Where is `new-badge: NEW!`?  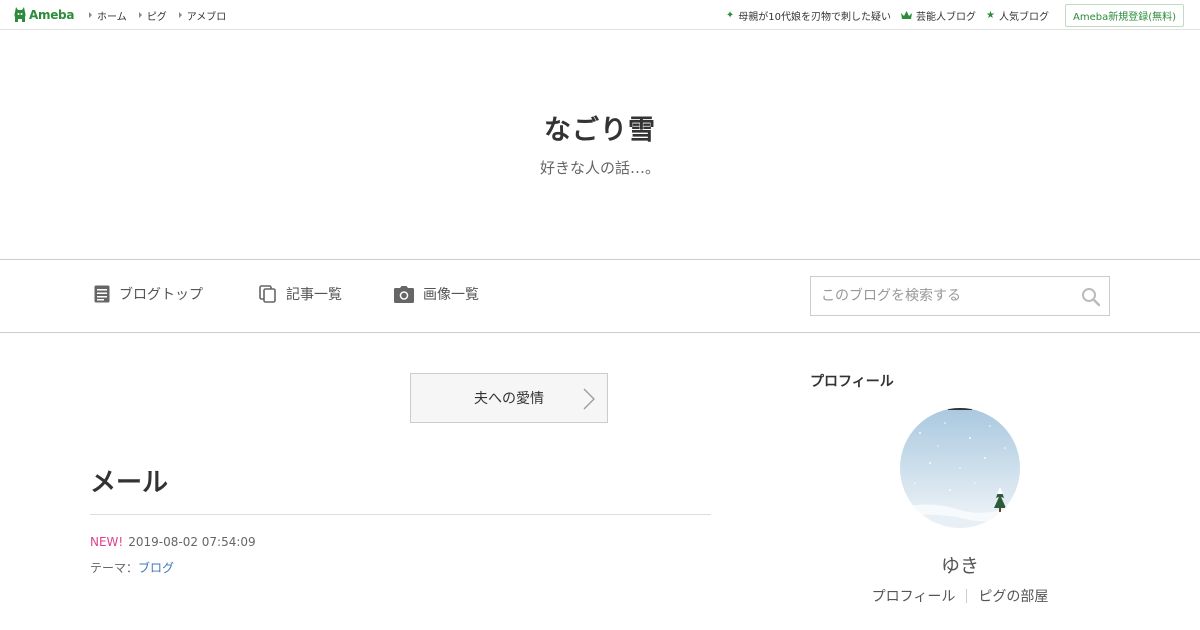
new-badge: NEW! is located at coordinates (107, 542).